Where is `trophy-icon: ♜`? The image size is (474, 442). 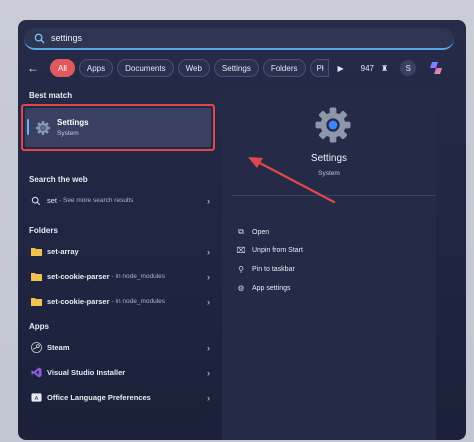 trophy-icon: ♜ is located at coordinates (384, 68).